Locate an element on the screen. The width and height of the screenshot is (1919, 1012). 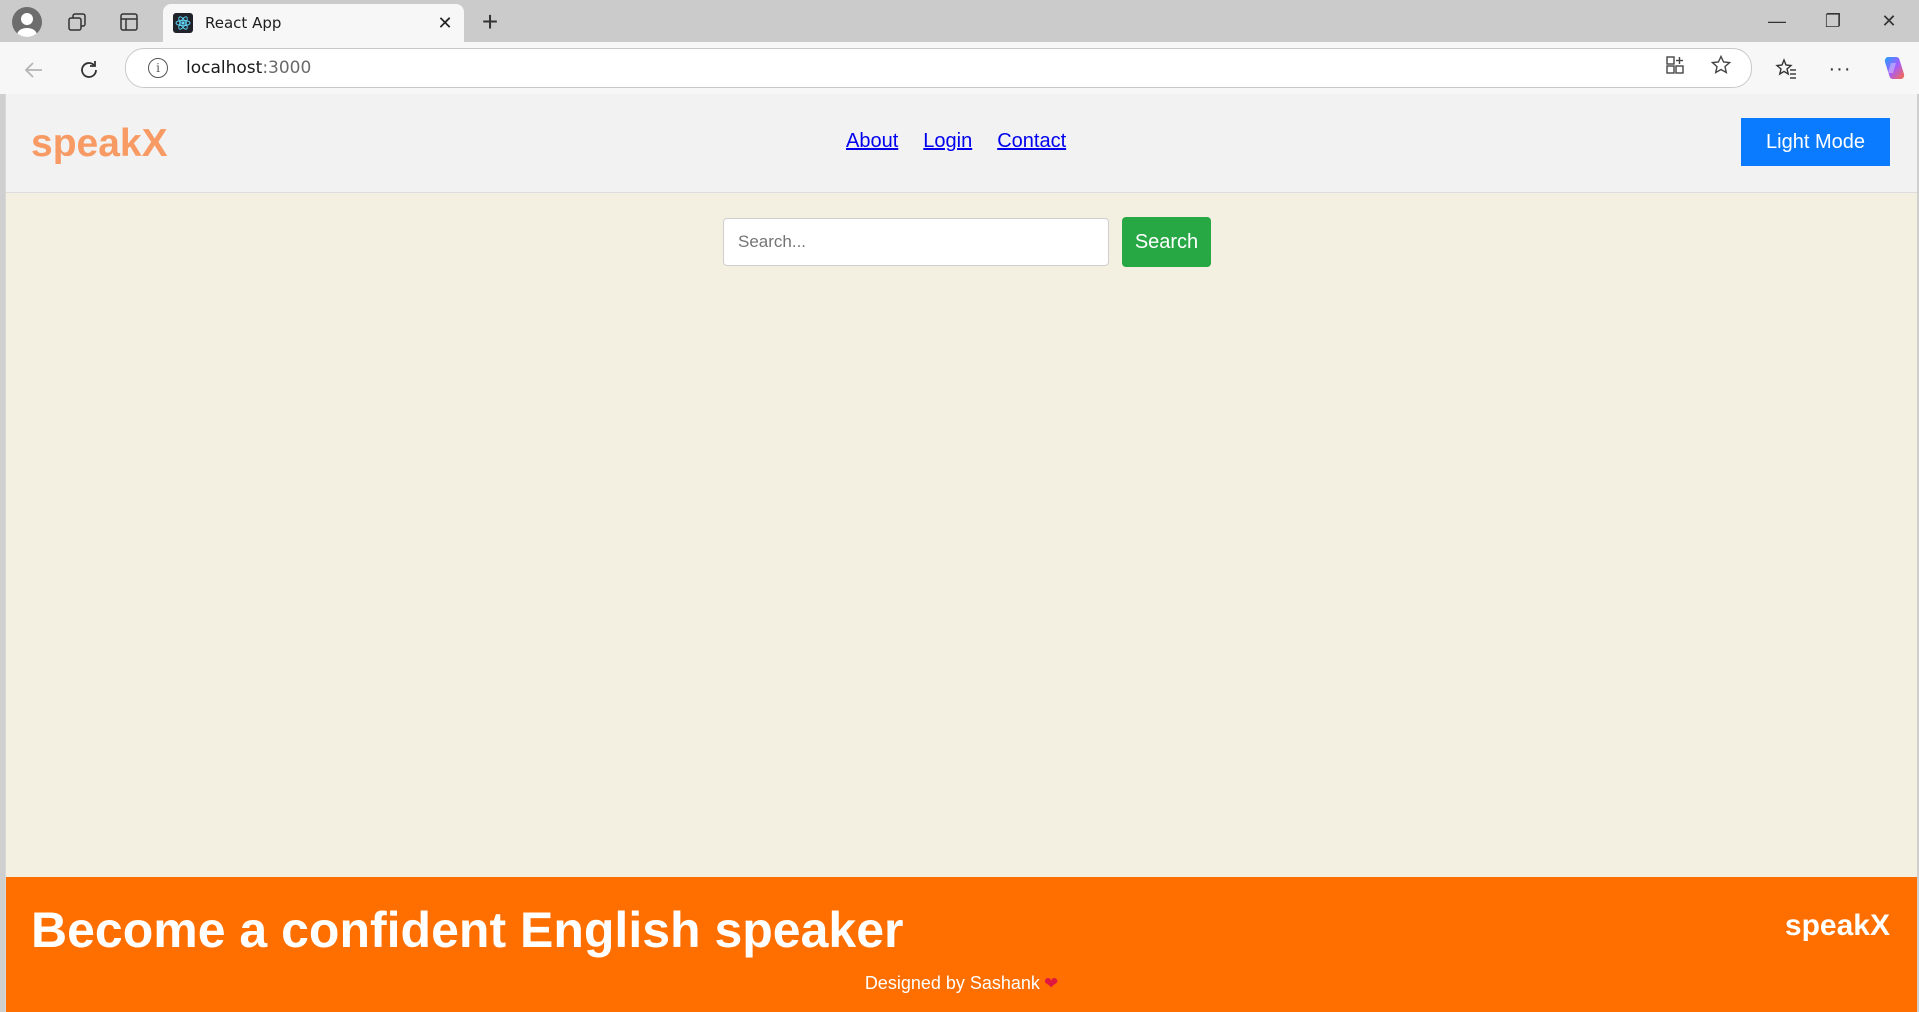
workspaces-icon is located at coordinates (77, 22).